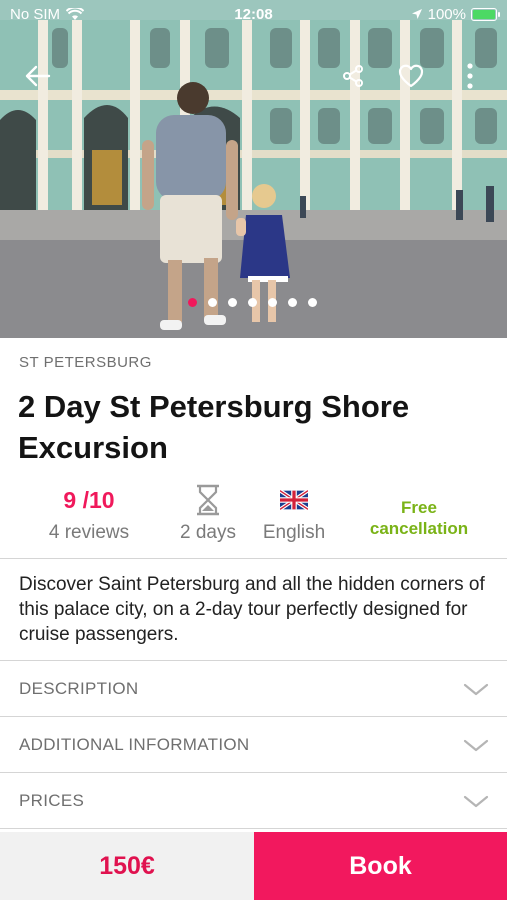 This screenshot has height=900, width=507. Describe the element at coordinates (134, 744) in the screenshot. I see `section-label: ADDITIONAL INFORMATION` at that location.